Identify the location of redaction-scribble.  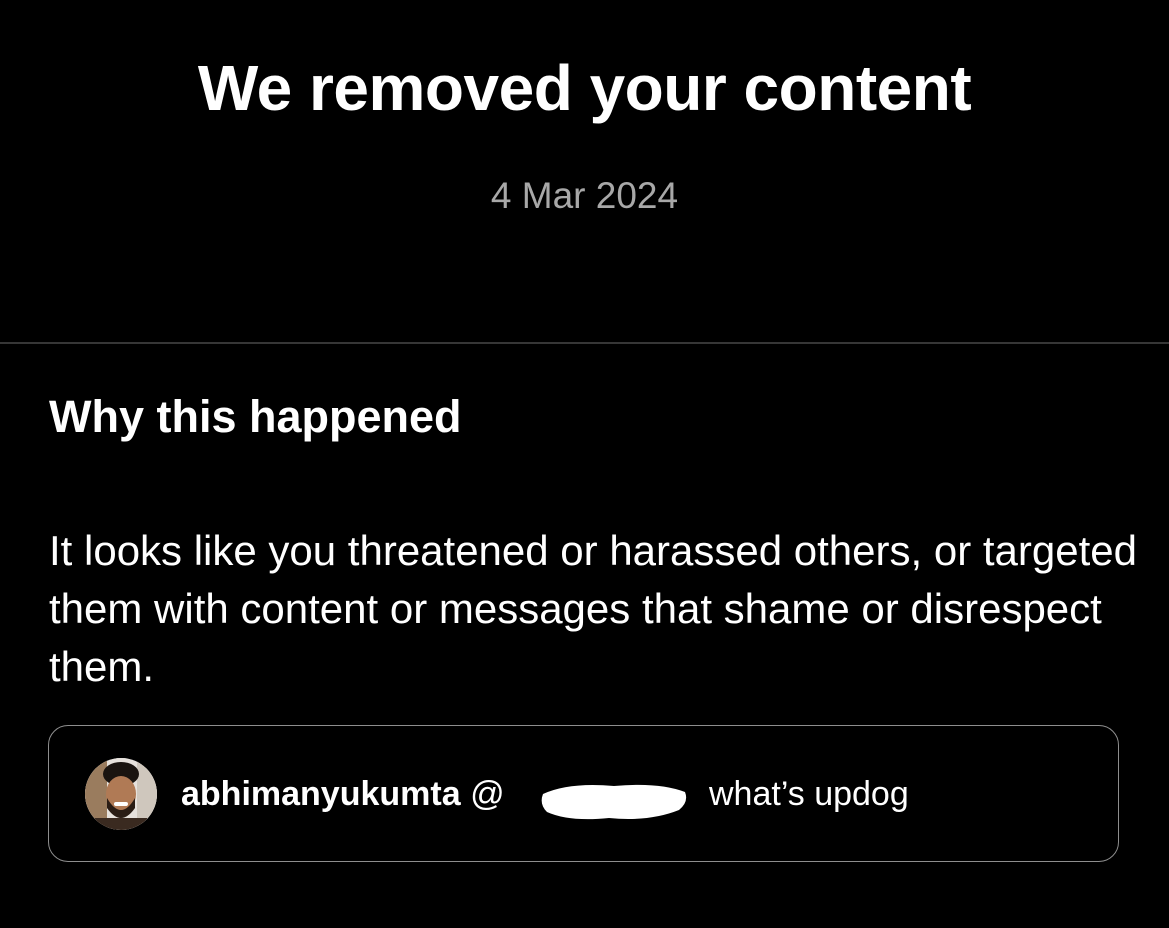
(614, 801).